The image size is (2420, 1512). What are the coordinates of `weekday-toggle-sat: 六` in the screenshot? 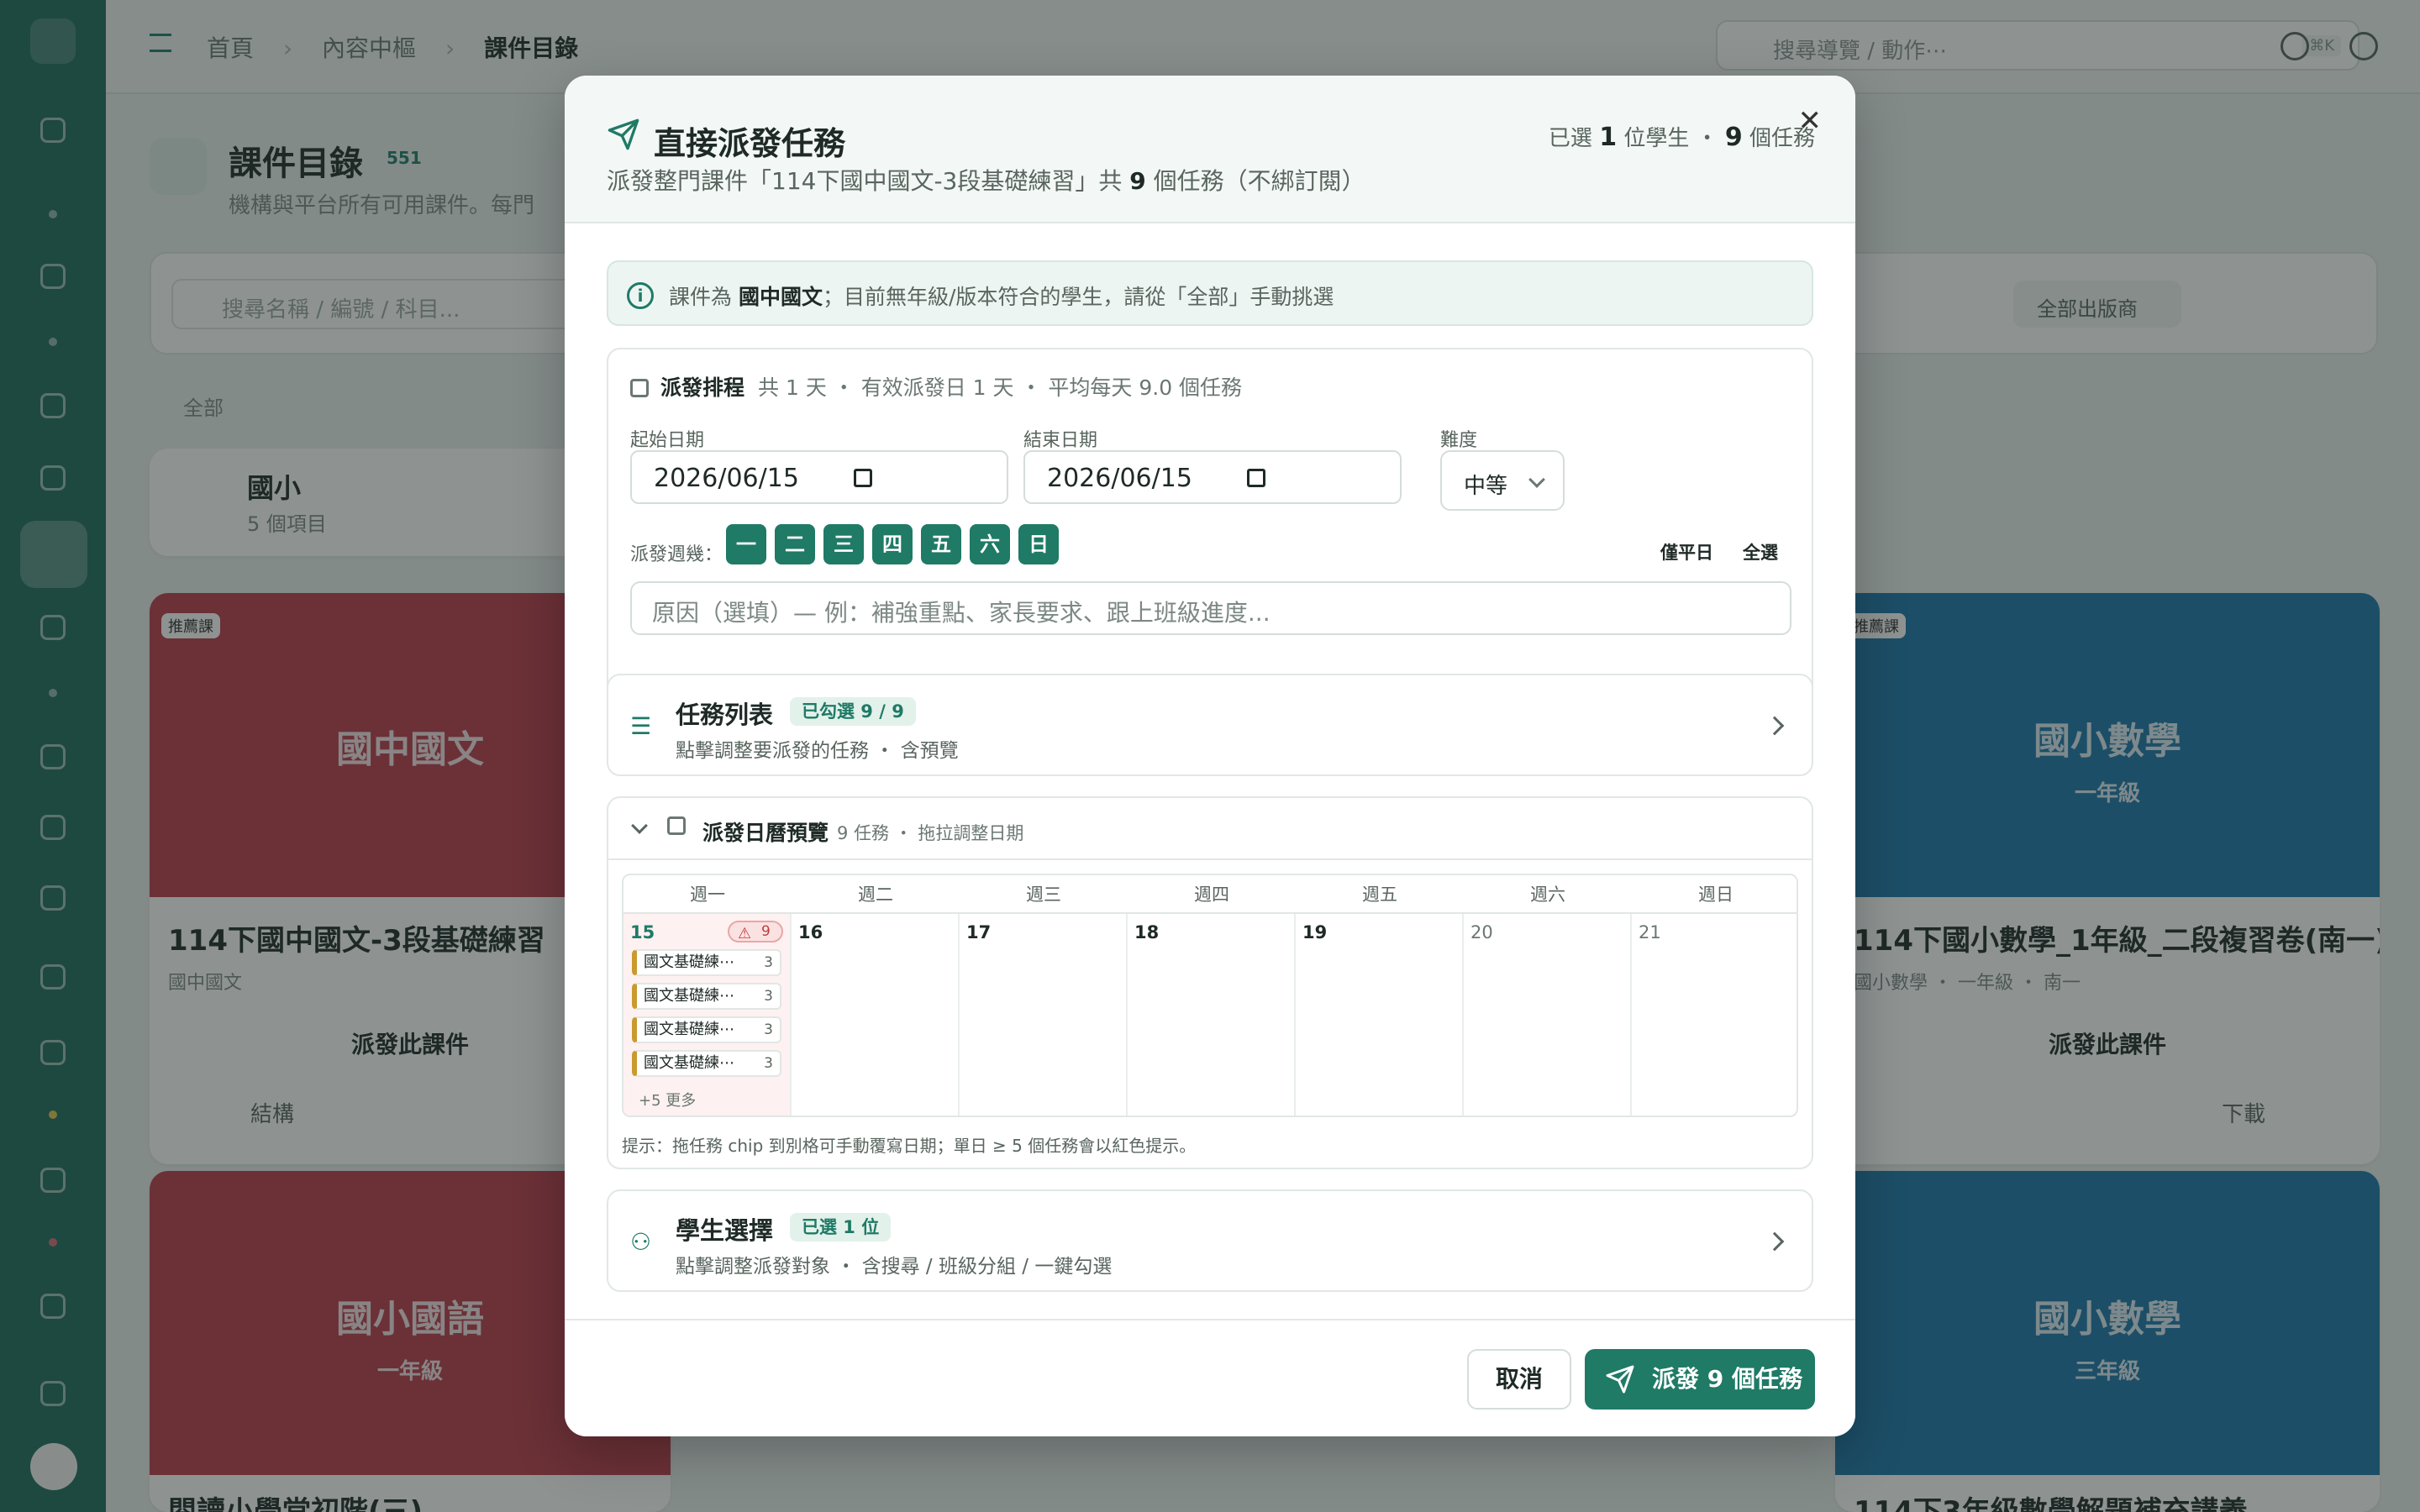 It's located at (990, 544).